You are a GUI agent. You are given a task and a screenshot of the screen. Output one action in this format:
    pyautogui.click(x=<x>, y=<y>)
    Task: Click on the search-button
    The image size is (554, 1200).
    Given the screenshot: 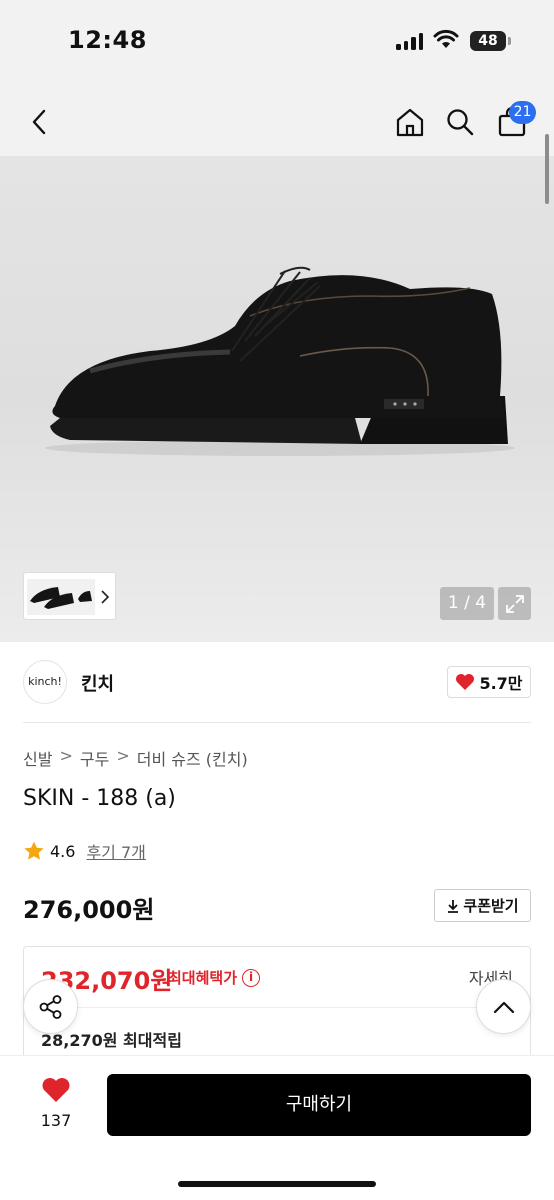 What is the action you would take?
    pyautogui.click(x=460, y=122)
    